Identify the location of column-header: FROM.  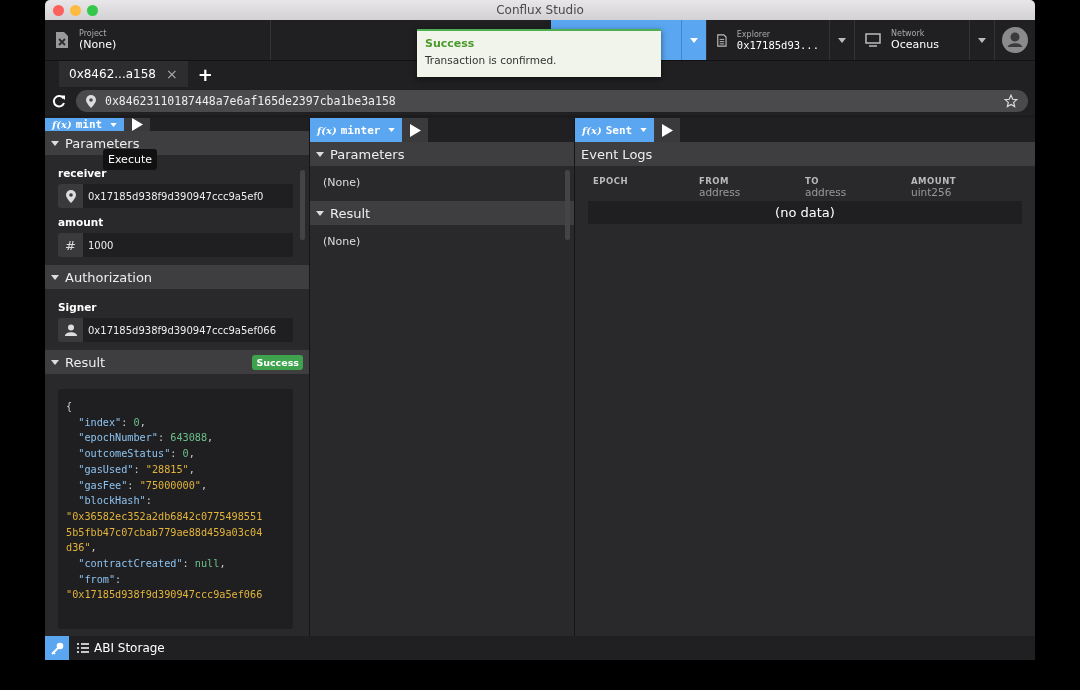
(715, 181).